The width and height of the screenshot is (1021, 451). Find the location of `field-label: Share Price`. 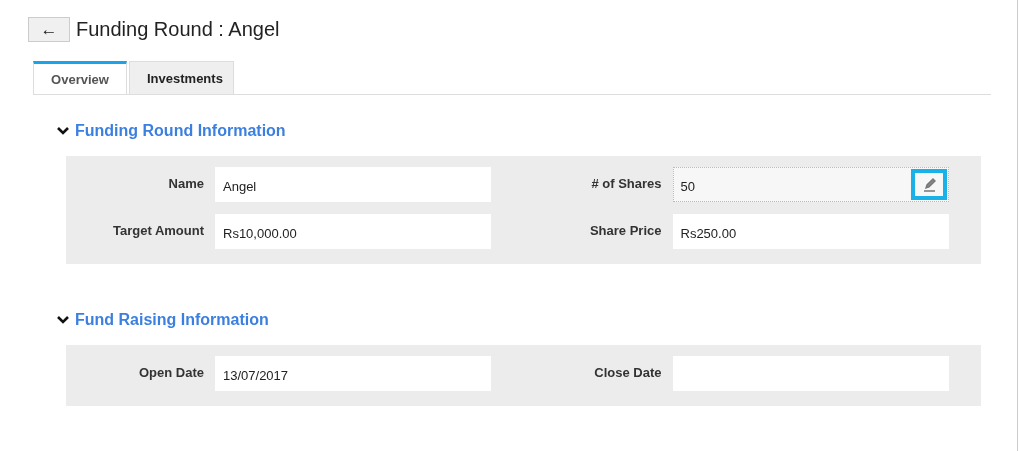

field-label: Share Price is located at coordinates (625, 230).